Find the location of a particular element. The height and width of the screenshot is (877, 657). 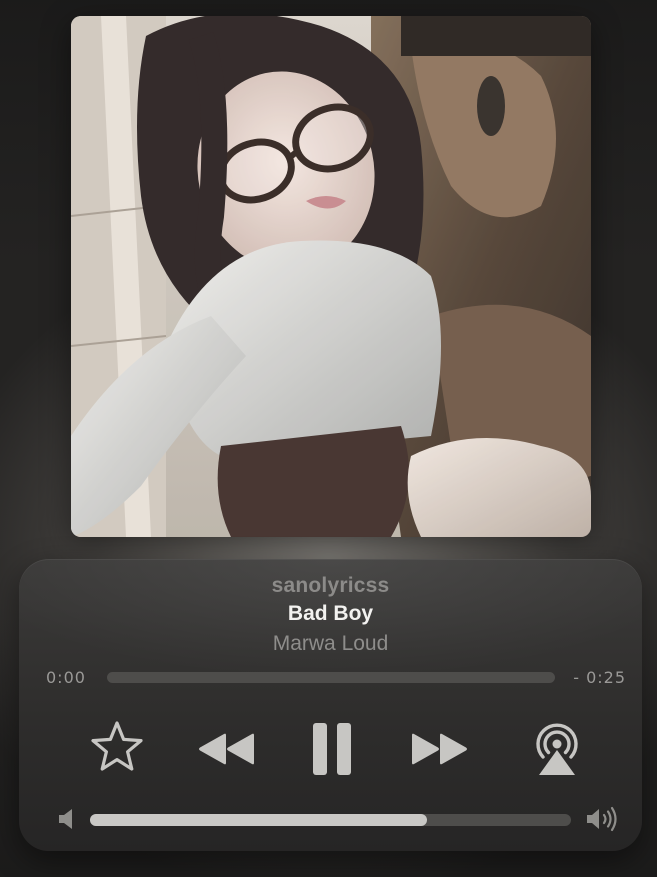

airplay-button is located at coordinates (557, 749).